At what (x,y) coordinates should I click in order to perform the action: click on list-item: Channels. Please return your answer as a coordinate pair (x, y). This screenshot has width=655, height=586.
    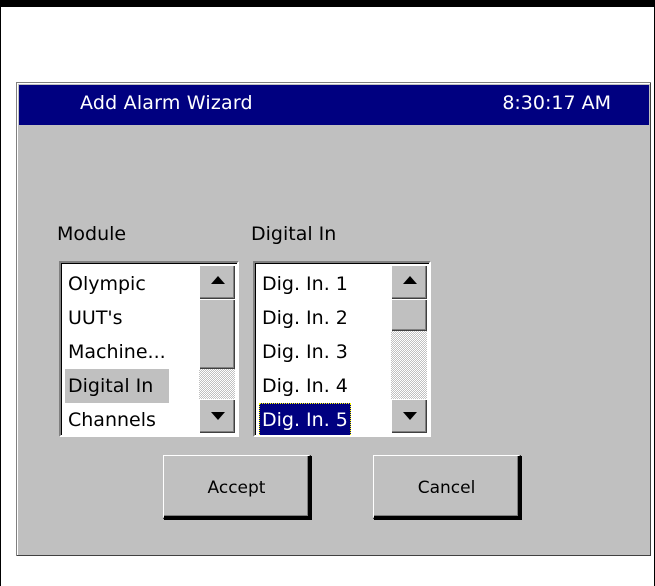
    Looking at the image, I should click on (117, 419).